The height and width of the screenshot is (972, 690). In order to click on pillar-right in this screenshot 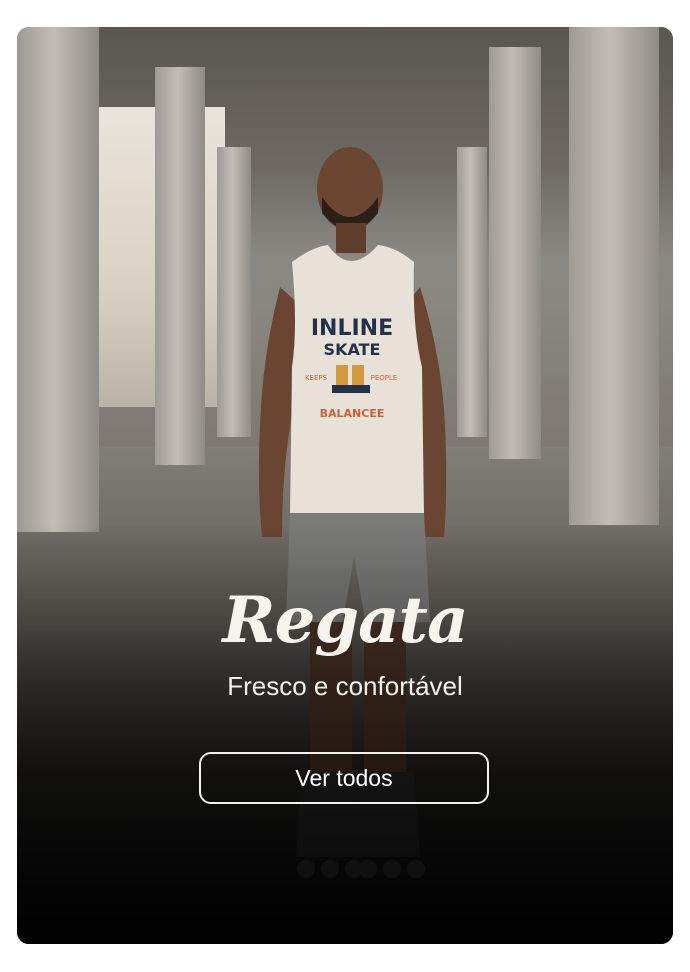, I will do `click(614, 276)`.